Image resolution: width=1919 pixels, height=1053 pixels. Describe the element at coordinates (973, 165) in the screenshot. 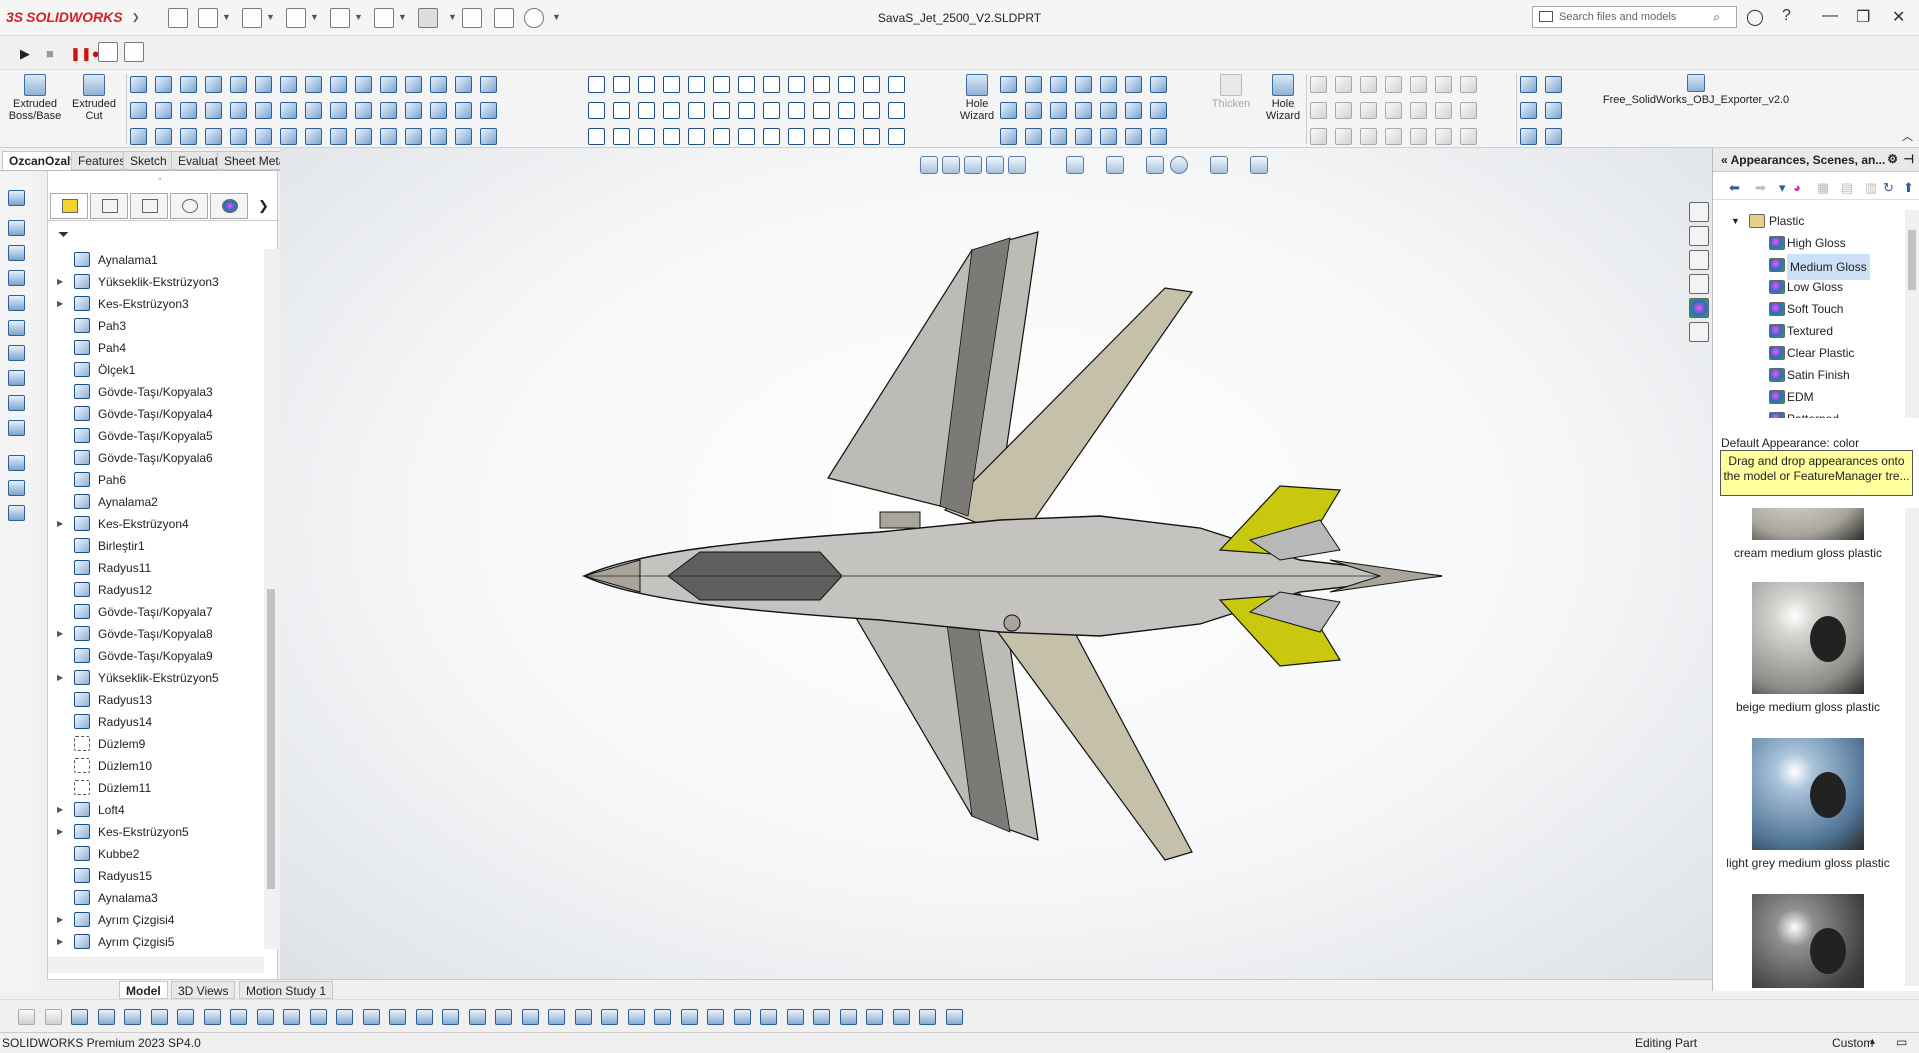

I see `previous-view-icon` at that location.